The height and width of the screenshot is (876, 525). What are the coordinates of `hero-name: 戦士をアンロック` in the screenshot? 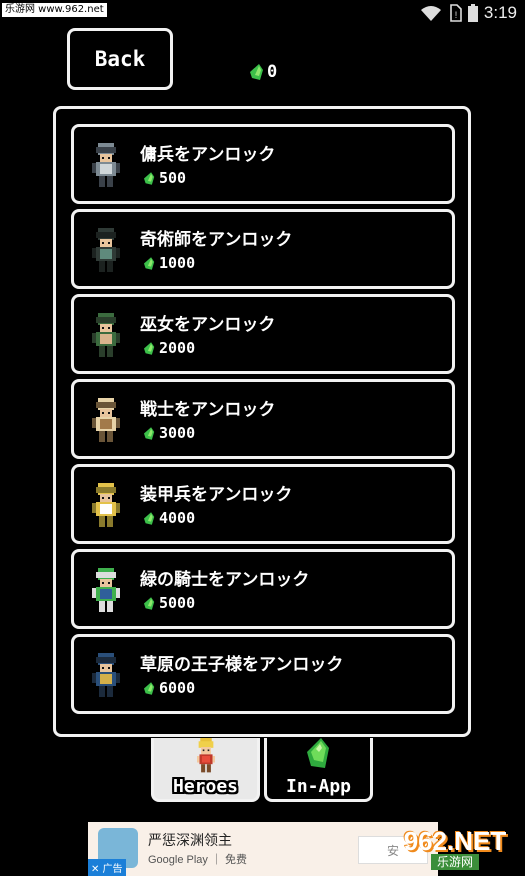 It's located at (208, 410).